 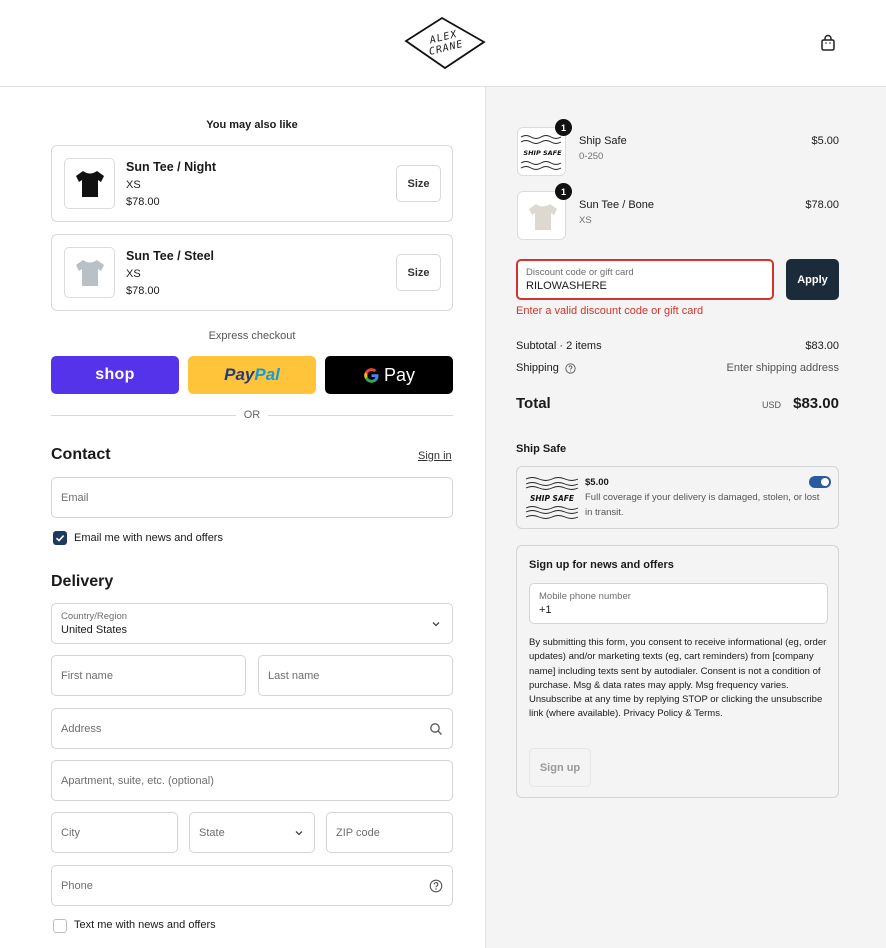 I want to click on line-item-variant: XS, so click(x=585, y=220).